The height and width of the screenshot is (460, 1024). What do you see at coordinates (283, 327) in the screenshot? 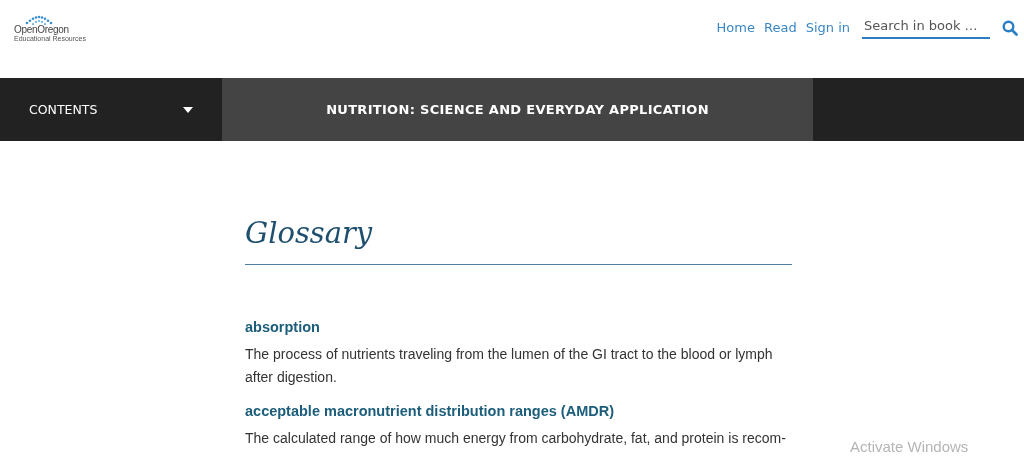
I see `glossary-term: absorption` at bounding box center [283, 327].